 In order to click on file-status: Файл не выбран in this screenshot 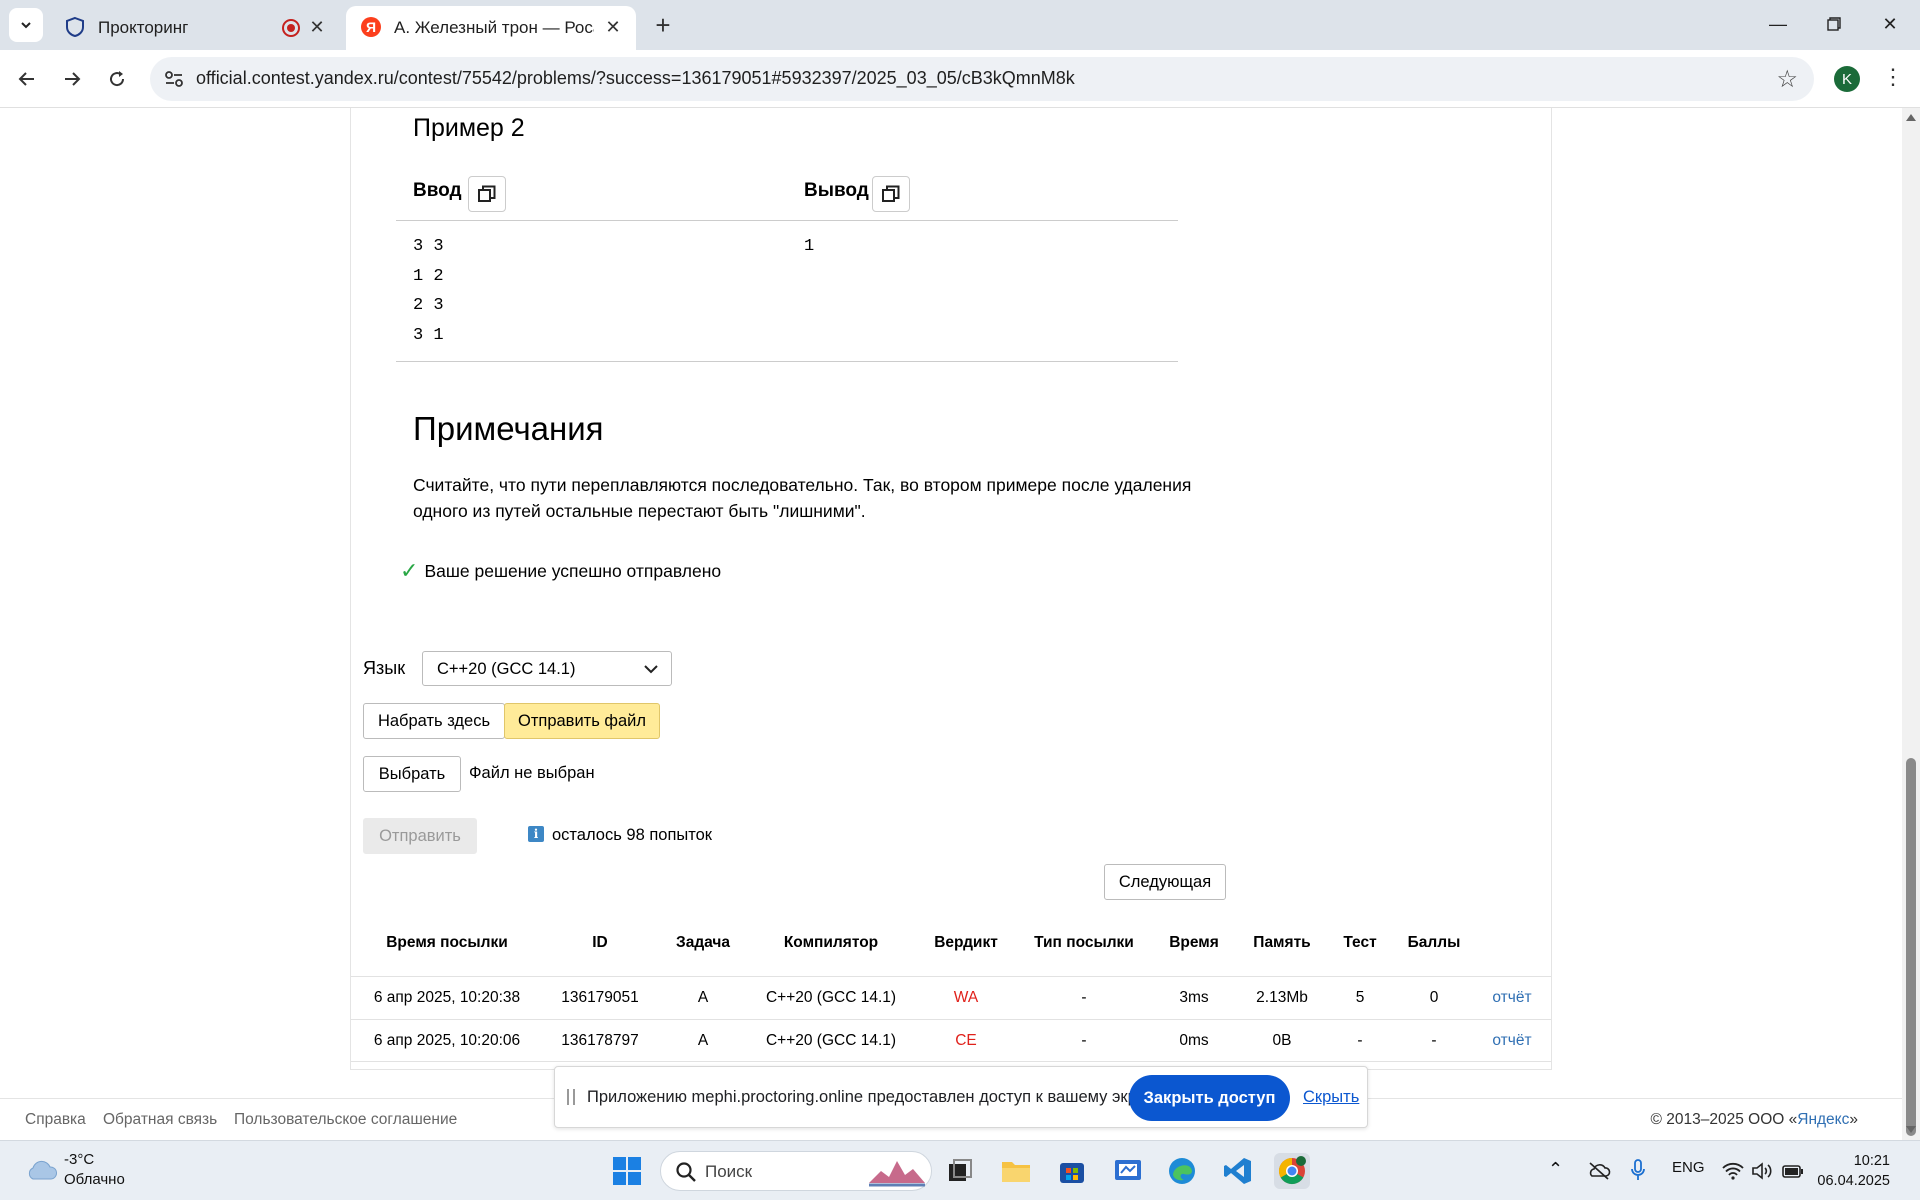, I will do `click(532, 773)`.